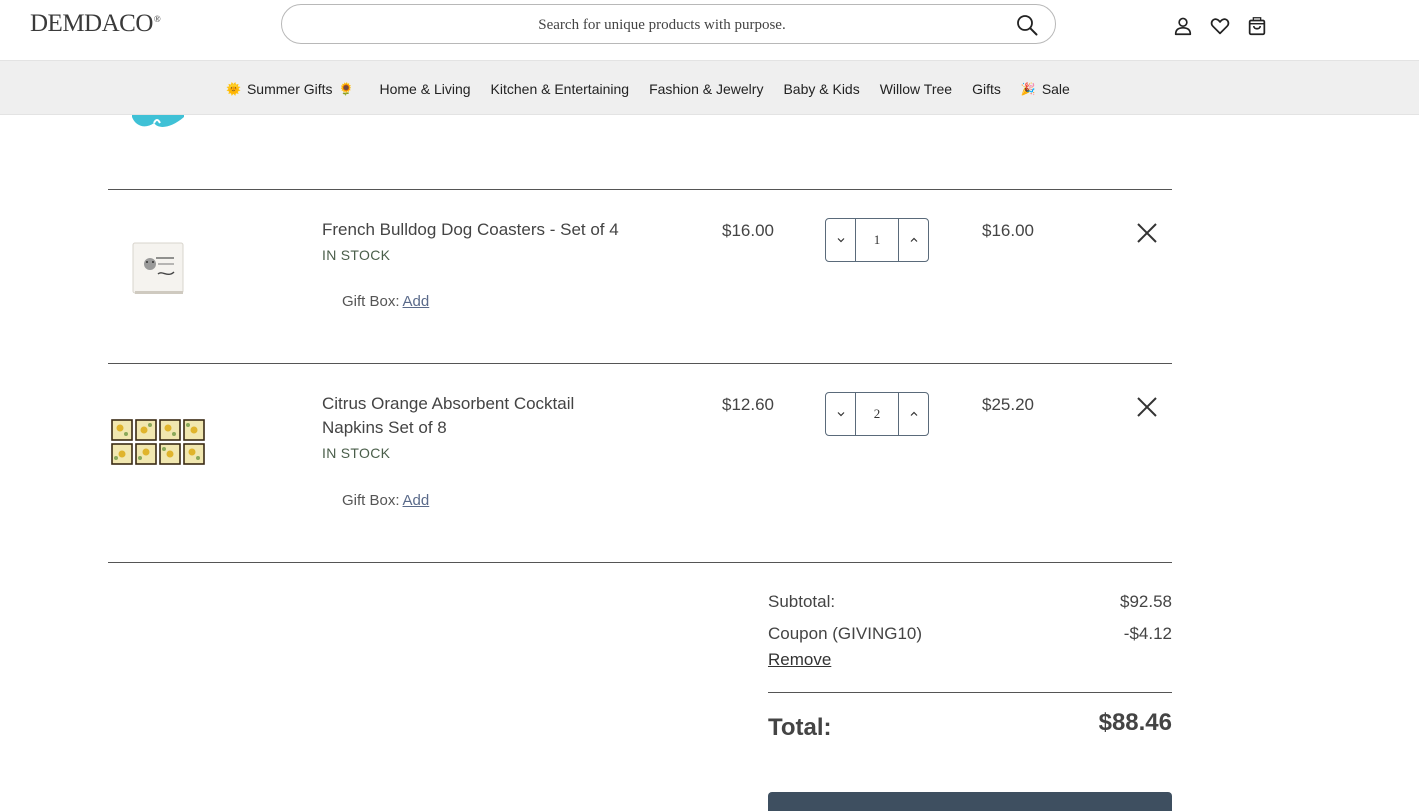  I want to click on nav-item-gifts: Gifts, so click(986, 89).